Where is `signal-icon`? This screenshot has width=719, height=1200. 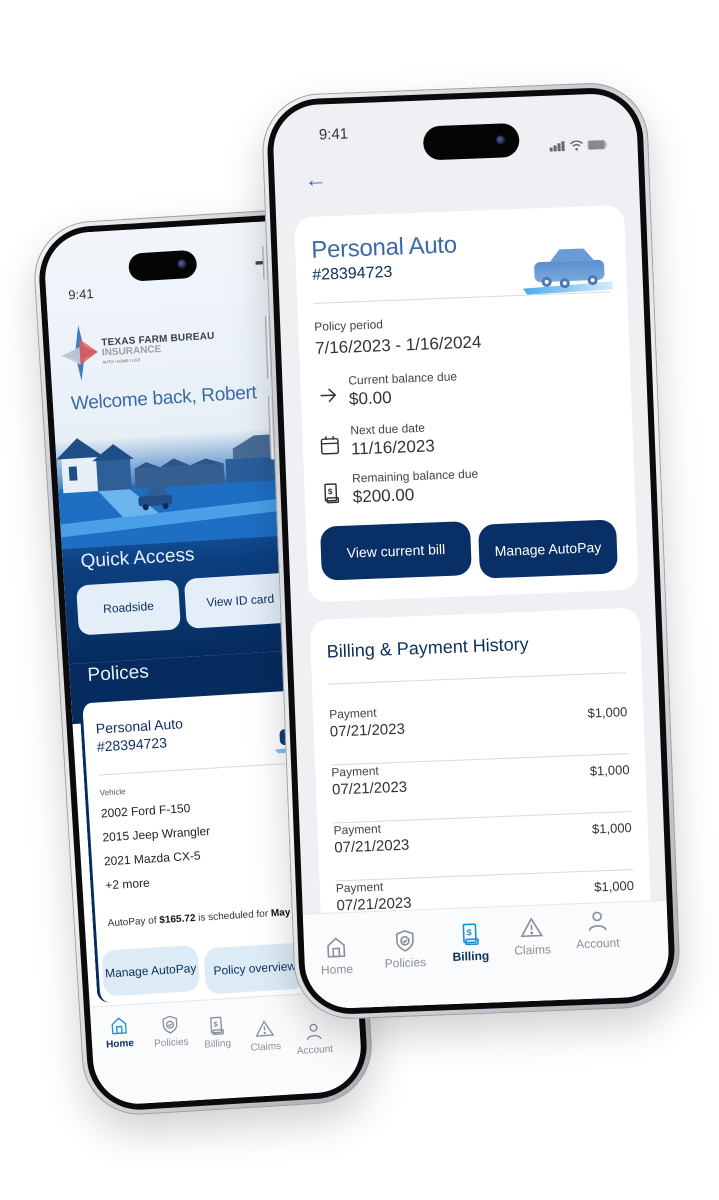
signal-icon is located at coordinates (557, 146).